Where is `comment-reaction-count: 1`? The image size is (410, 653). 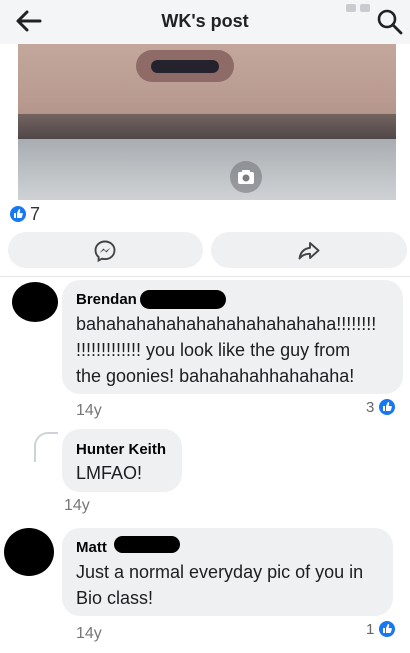 comment-reaction-count: 1 is located at coordinates (370, 629).